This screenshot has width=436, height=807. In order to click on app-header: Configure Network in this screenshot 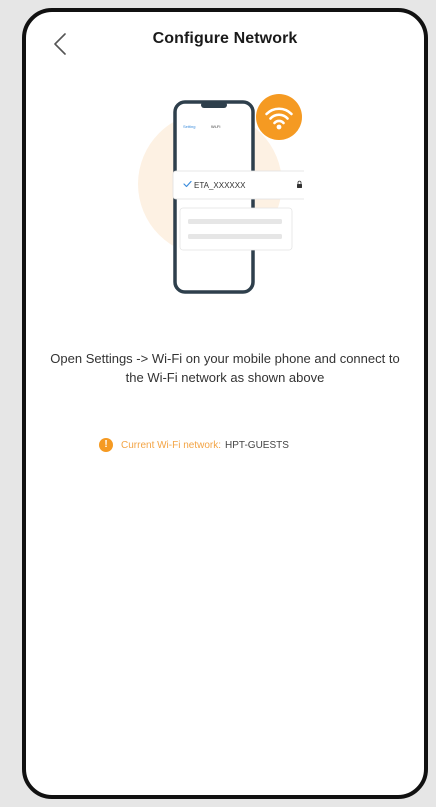, I will do `click(225, 44)`.